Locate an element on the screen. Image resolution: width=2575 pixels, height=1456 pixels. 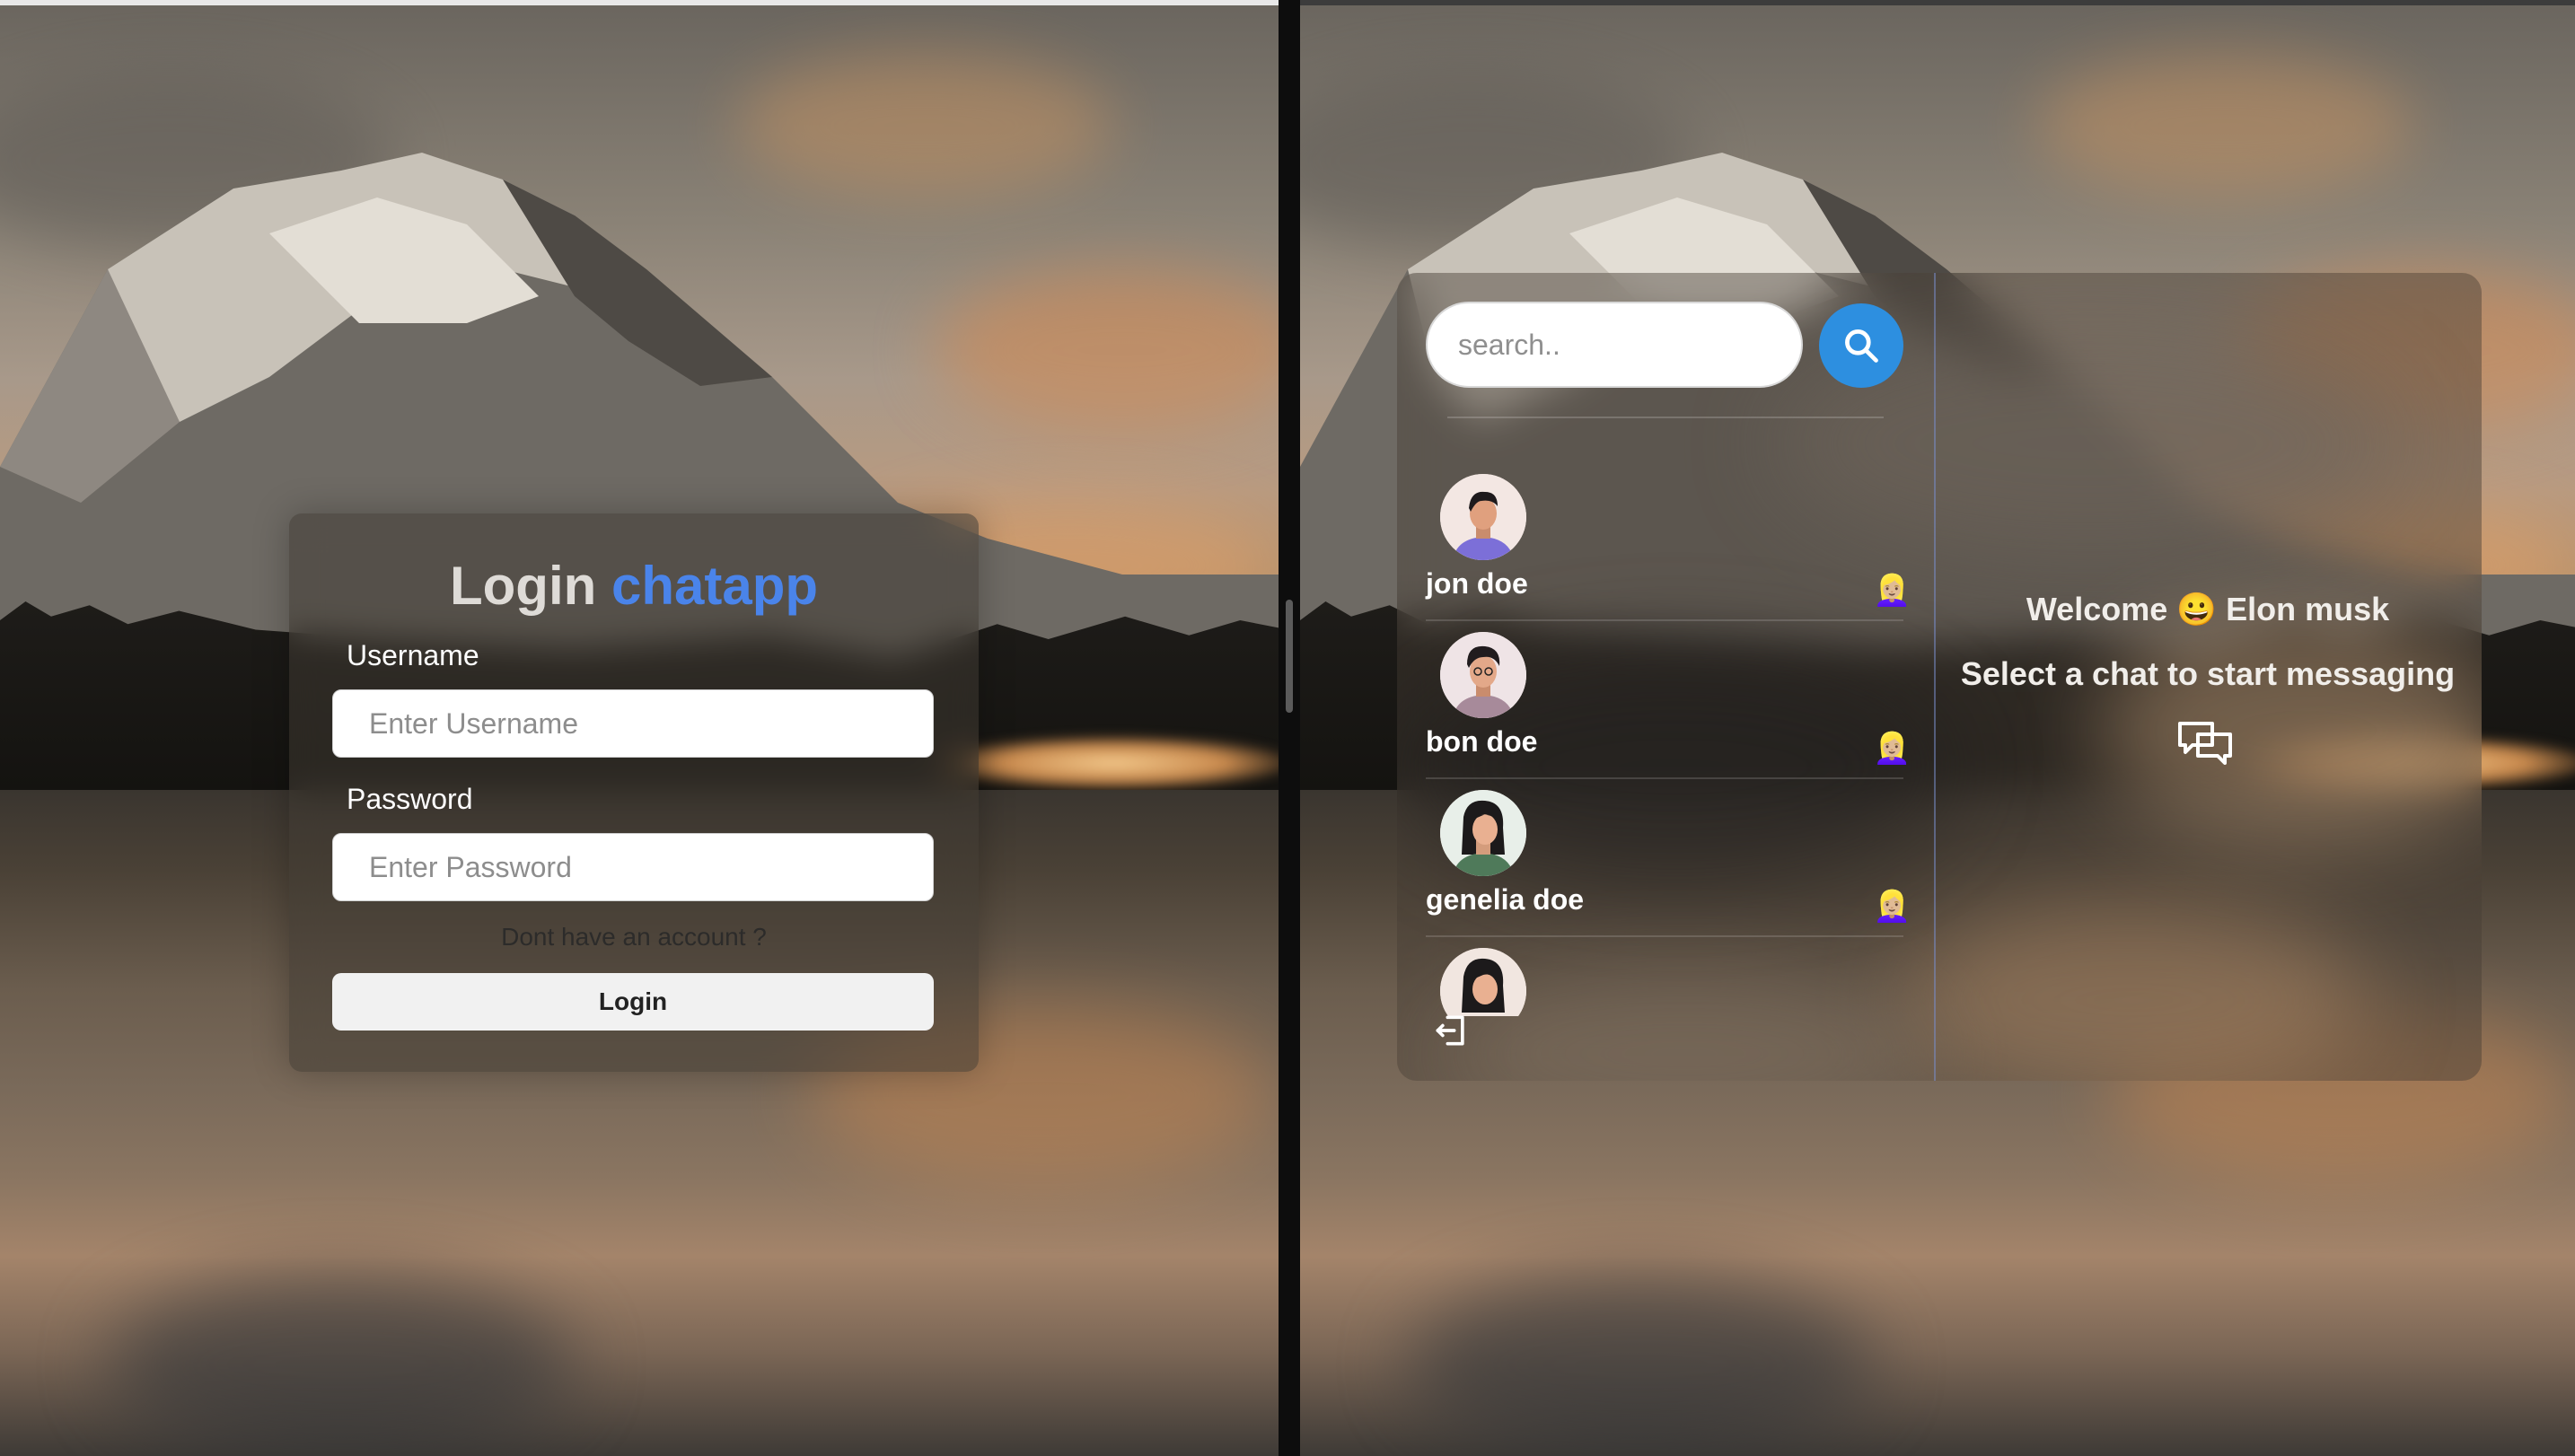
conversation-item: jon doe 👱🏼‍♀️ is located at coordinates (1666, 546).